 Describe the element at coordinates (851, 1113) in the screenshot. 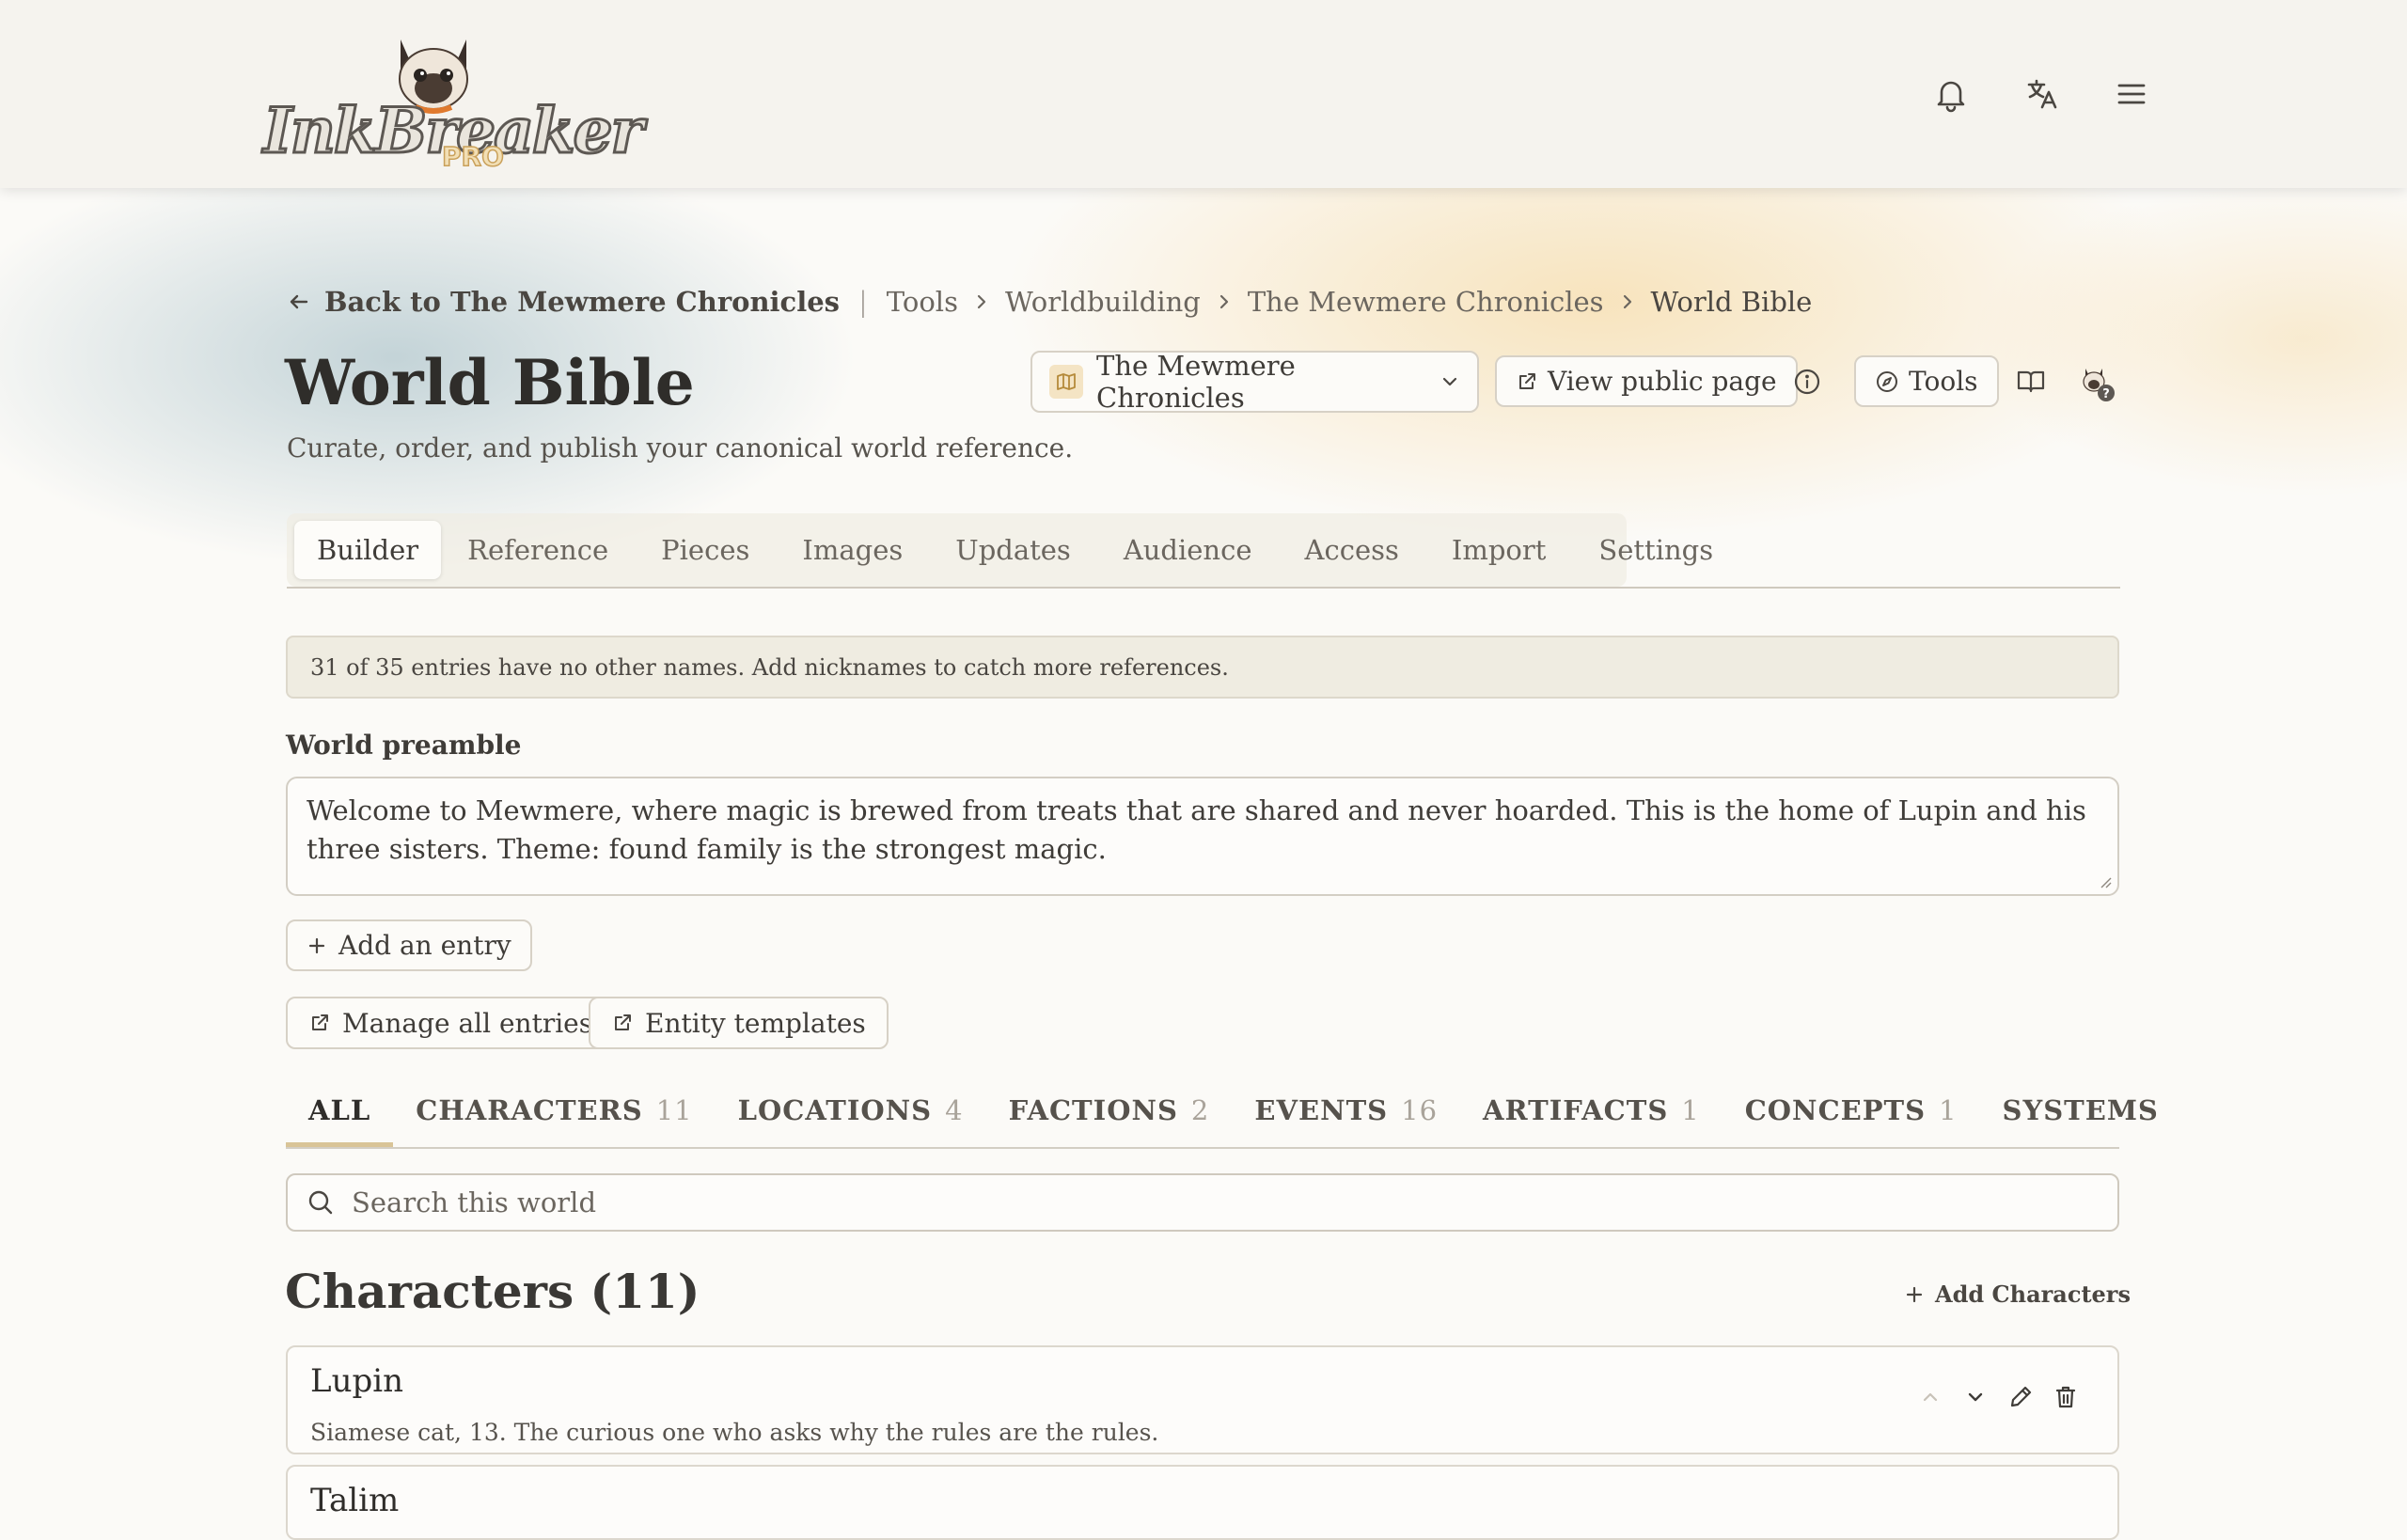

I see `category-tab-locations: LOCATIONS 4` at that location.